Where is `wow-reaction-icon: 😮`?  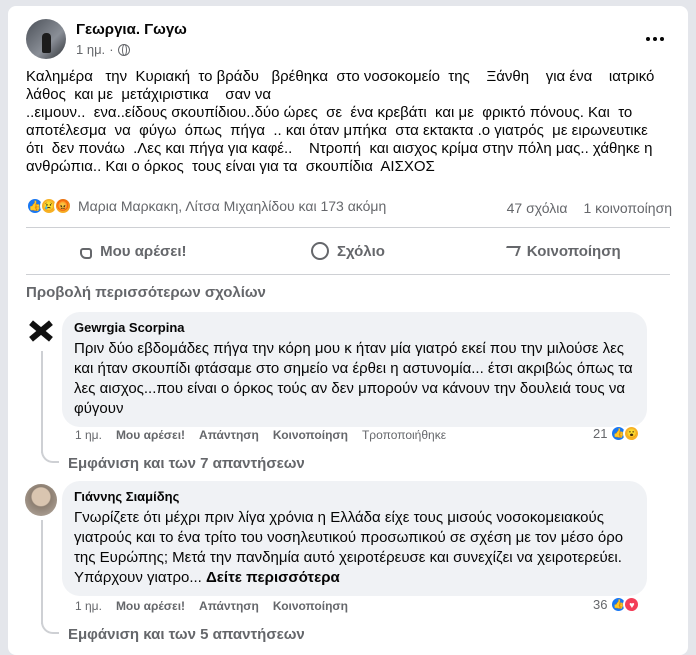 wow-reaction-icon: 😮 is located at coordinates (632, 433).